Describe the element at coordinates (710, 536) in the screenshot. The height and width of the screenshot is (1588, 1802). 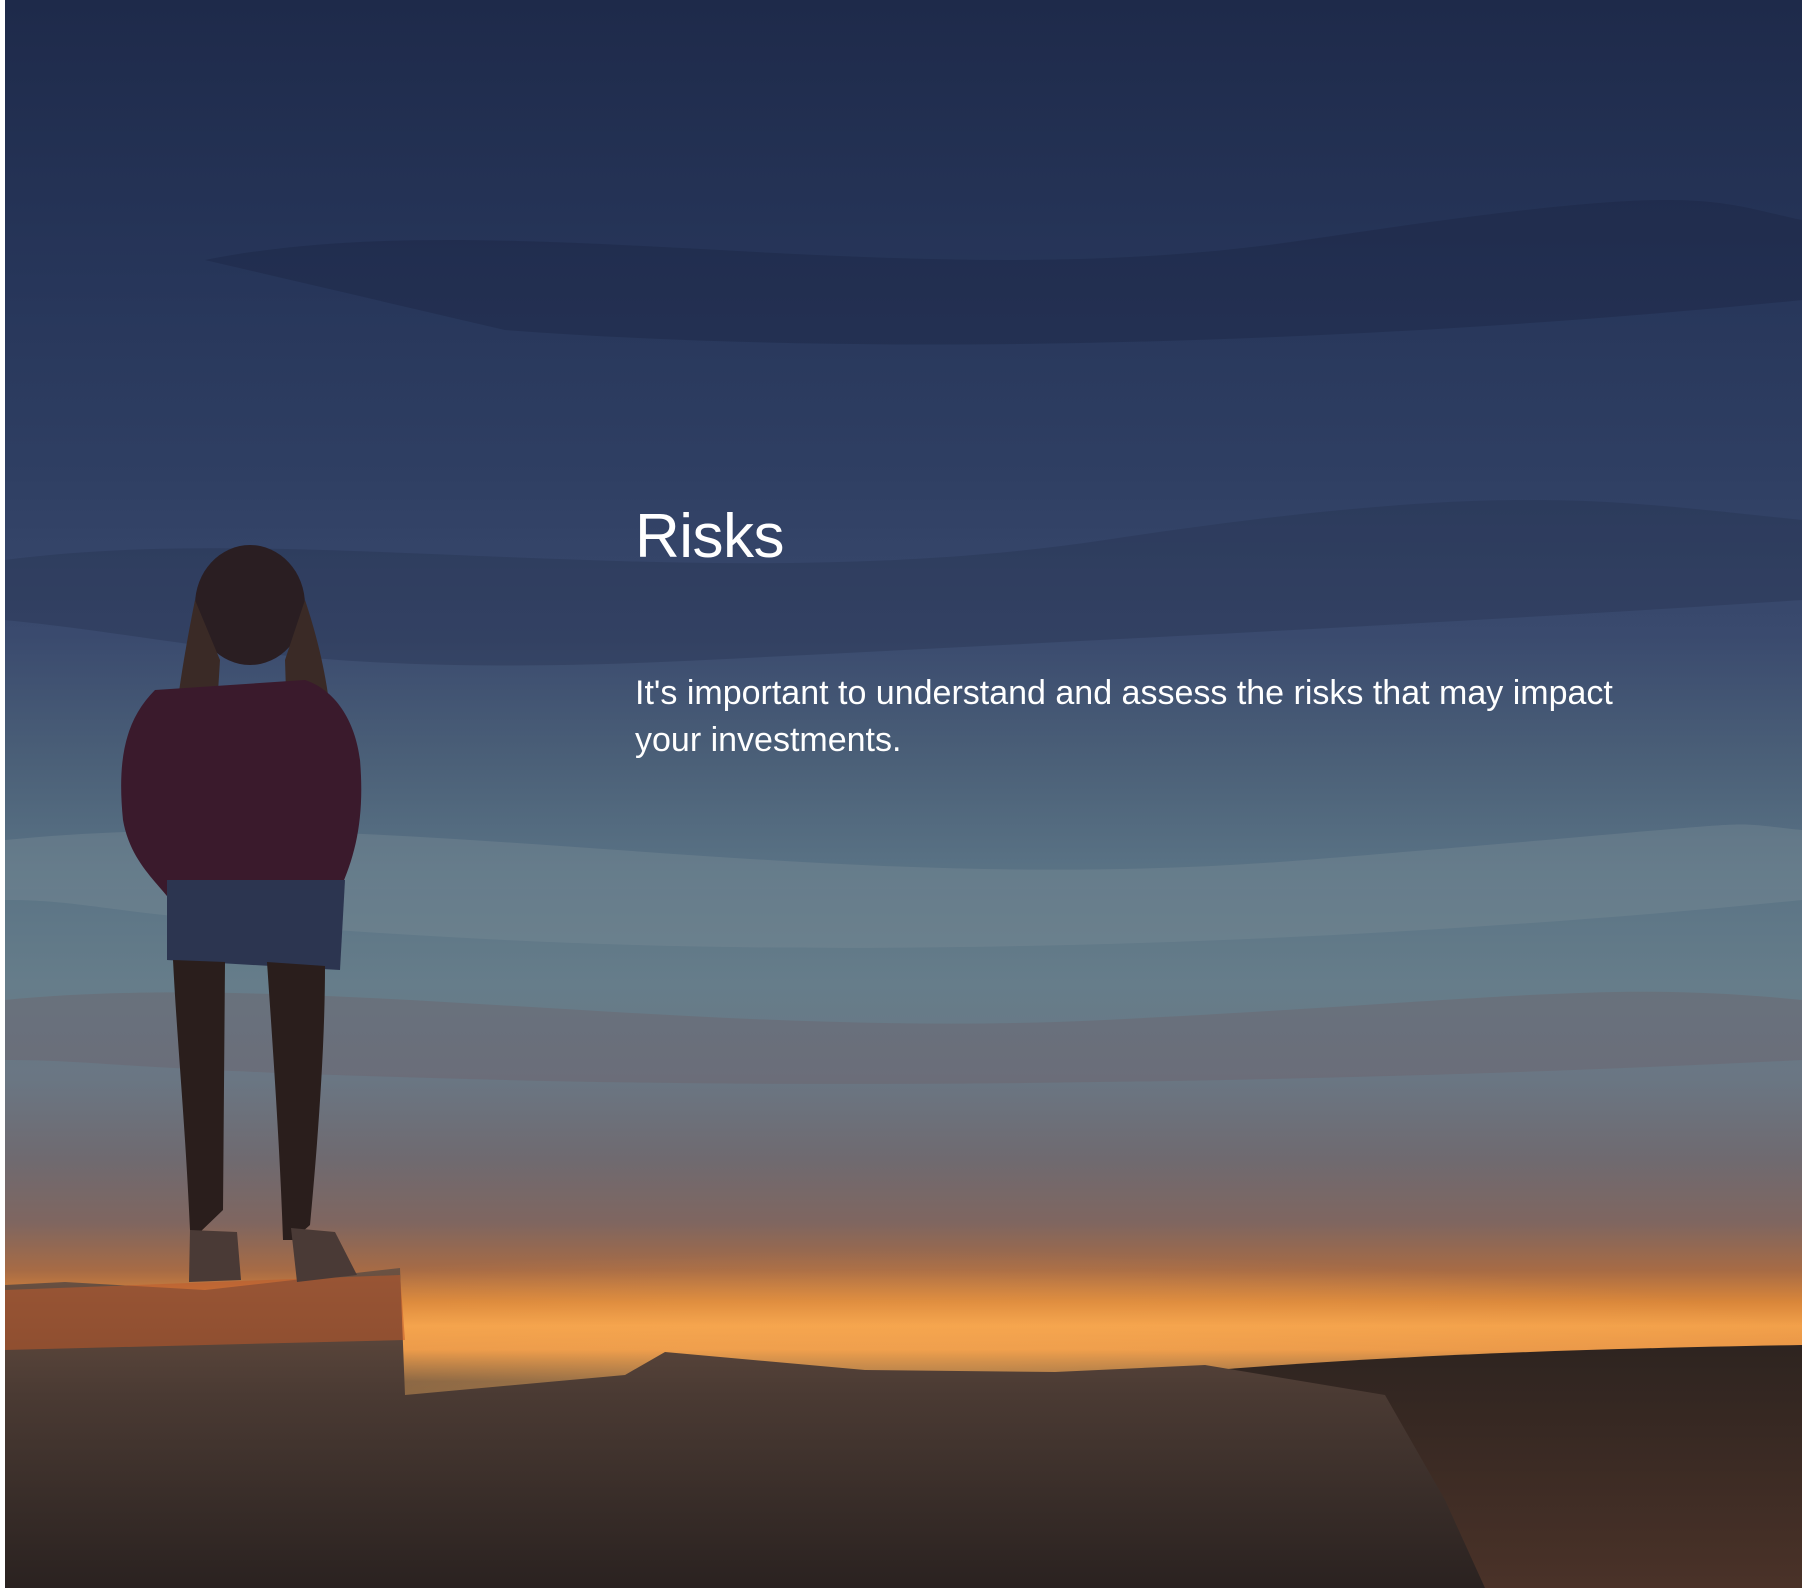
I see `hero-title: Risks` at that location.